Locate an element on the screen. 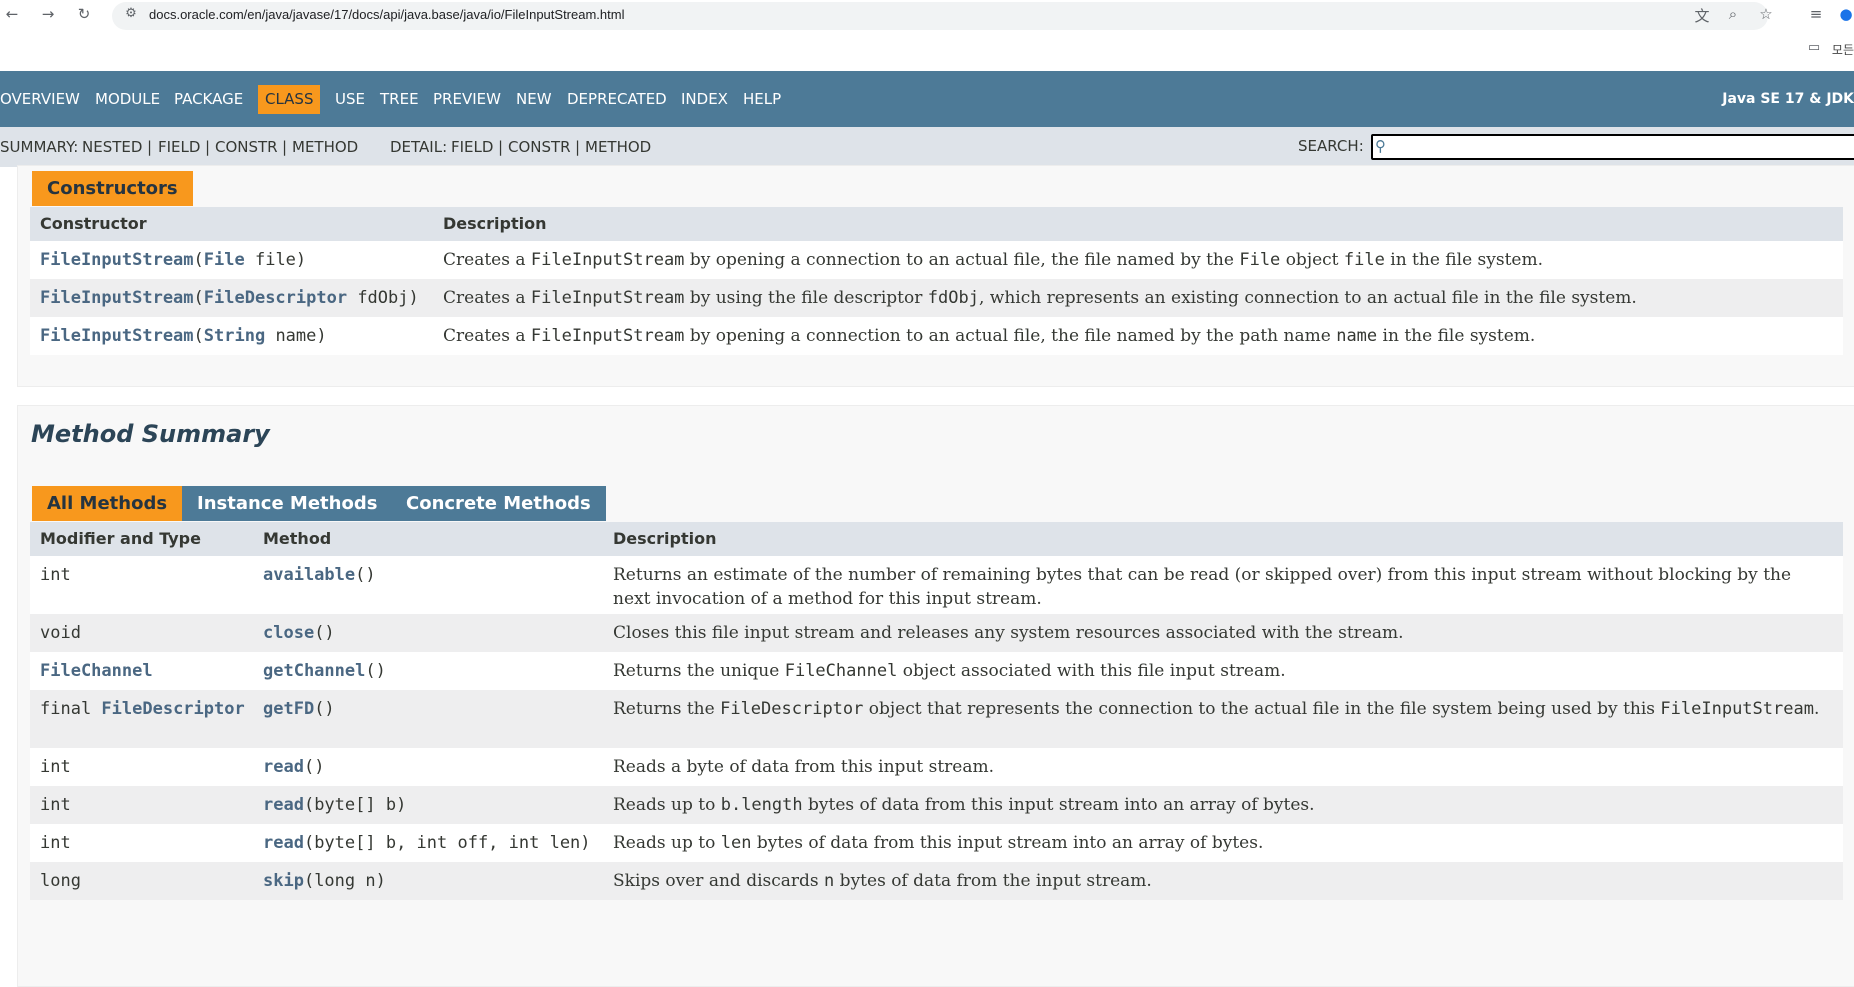 Image resolution: width=1854 pixels, height=987 pixels. method-link: getFD is located at coordinates (288, 709).